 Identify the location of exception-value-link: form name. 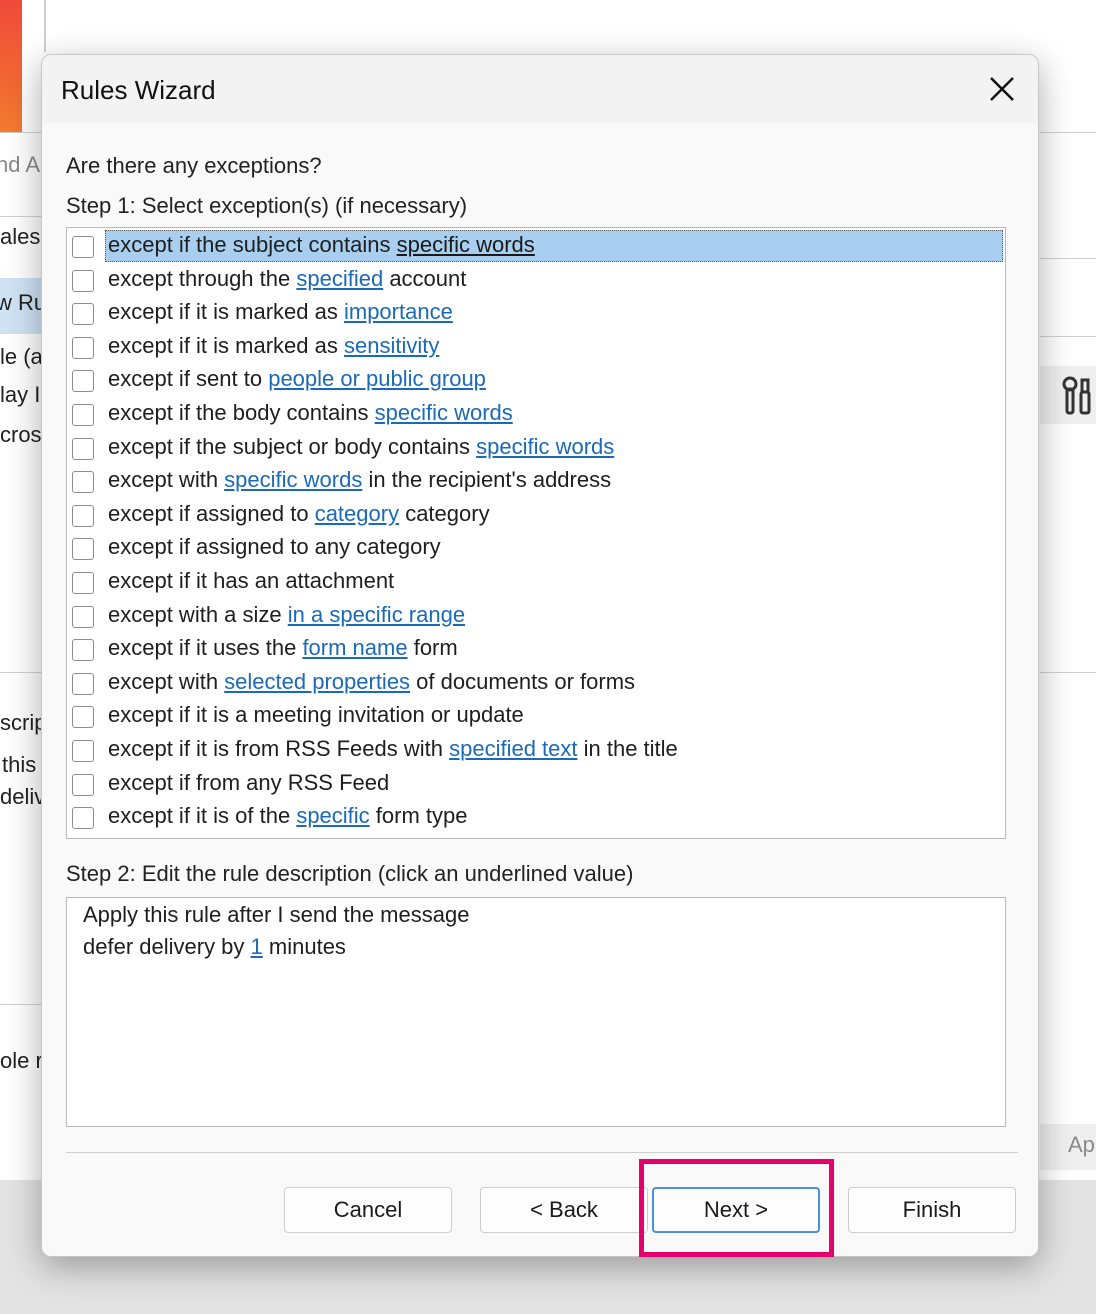
(354, 647).